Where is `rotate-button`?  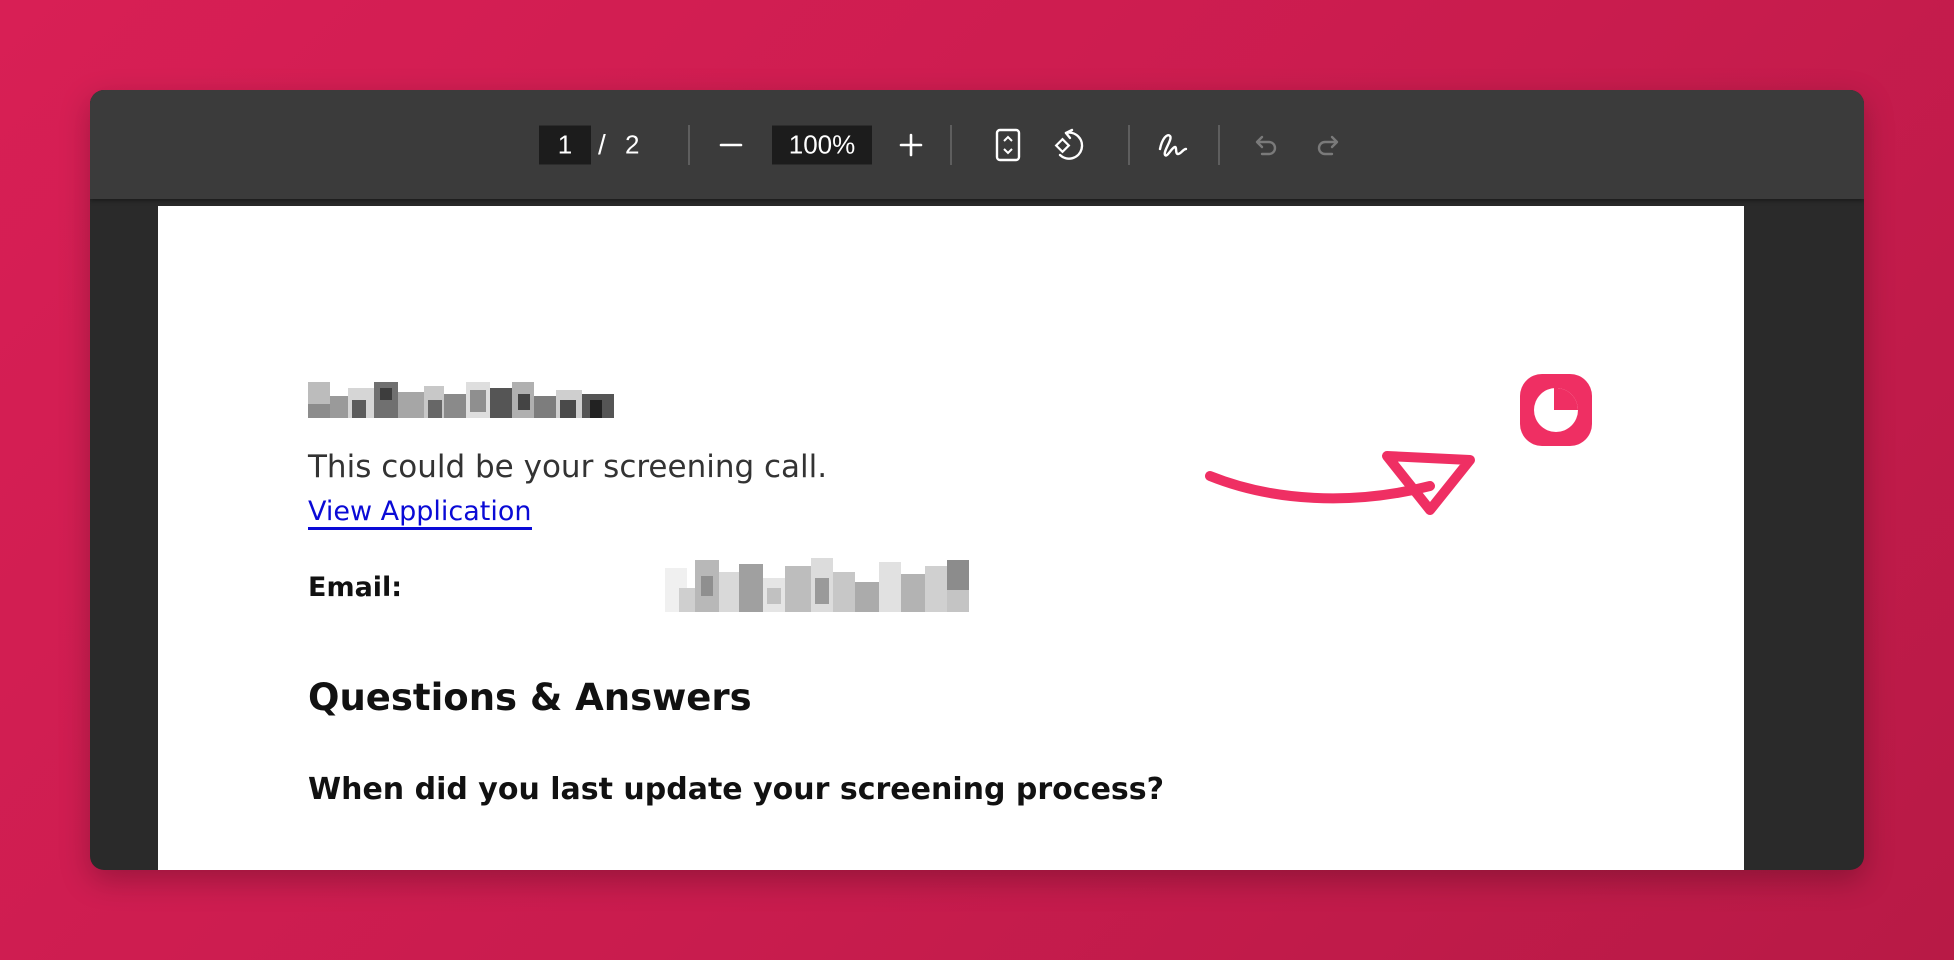 rotate-button is located at coordinates (1070, 145).